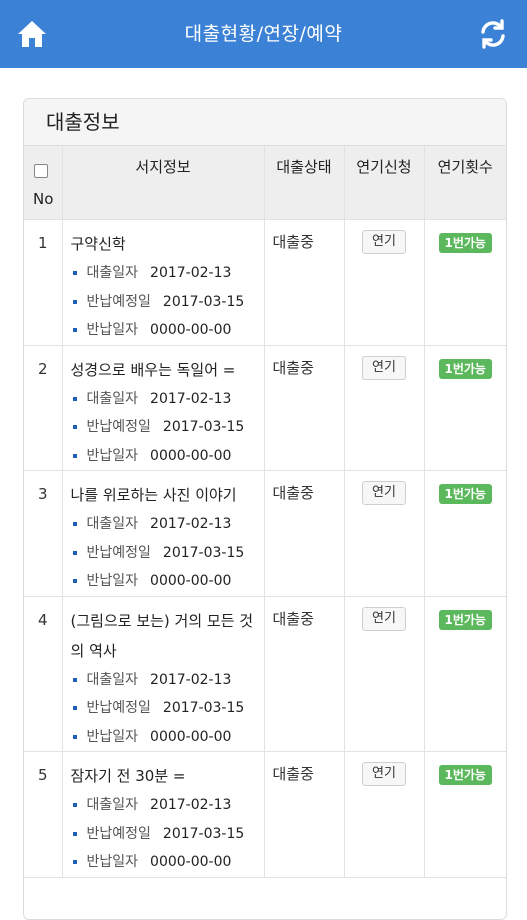 Image resolution: width=527 pixels, height=920 pixels. What do you see at coordinates (384, 167) in the screenshot?
I see `header-extend-label: 연기신청` at bounding box center [384, 167].